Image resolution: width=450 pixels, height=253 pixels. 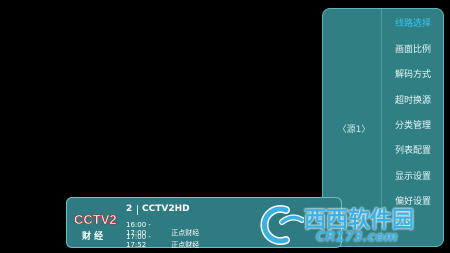 I want to click on epg-time: 17:00 - 17:52, so click(x=138, y=241).